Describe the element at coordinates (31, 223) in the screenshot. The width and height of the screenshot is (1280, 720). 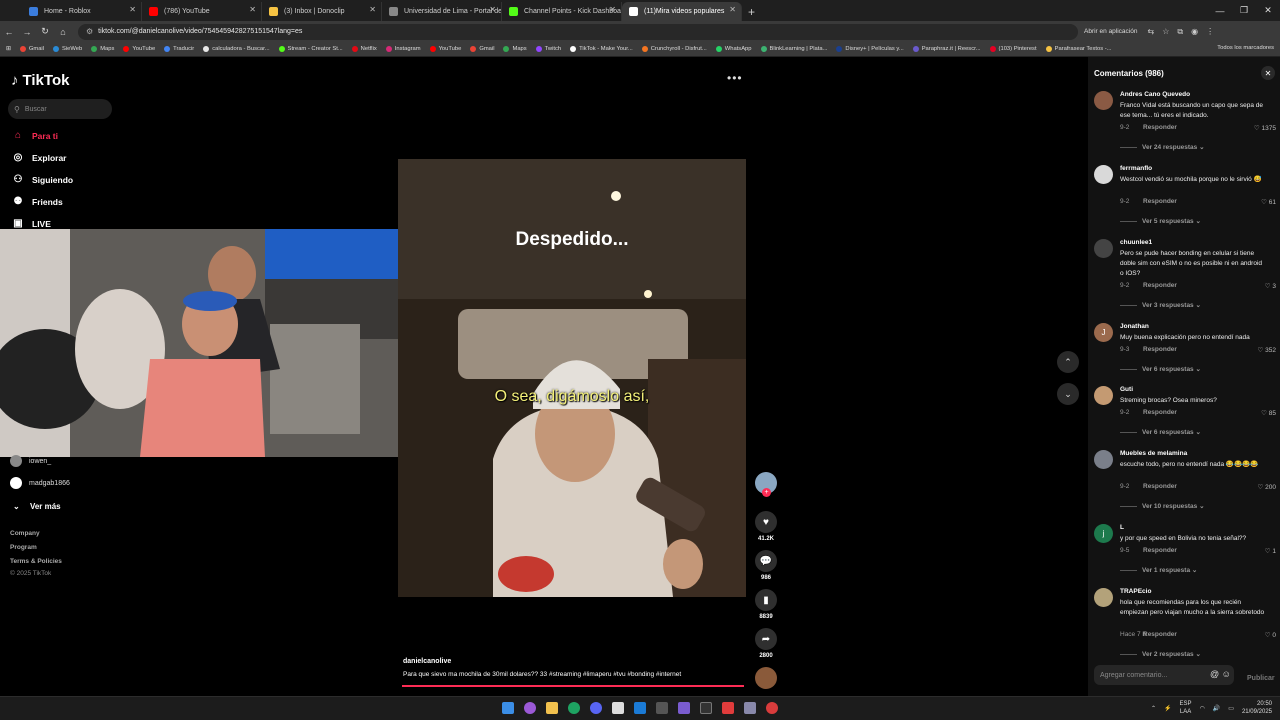
I see `nav-live: ▣ LIVE` at that location.